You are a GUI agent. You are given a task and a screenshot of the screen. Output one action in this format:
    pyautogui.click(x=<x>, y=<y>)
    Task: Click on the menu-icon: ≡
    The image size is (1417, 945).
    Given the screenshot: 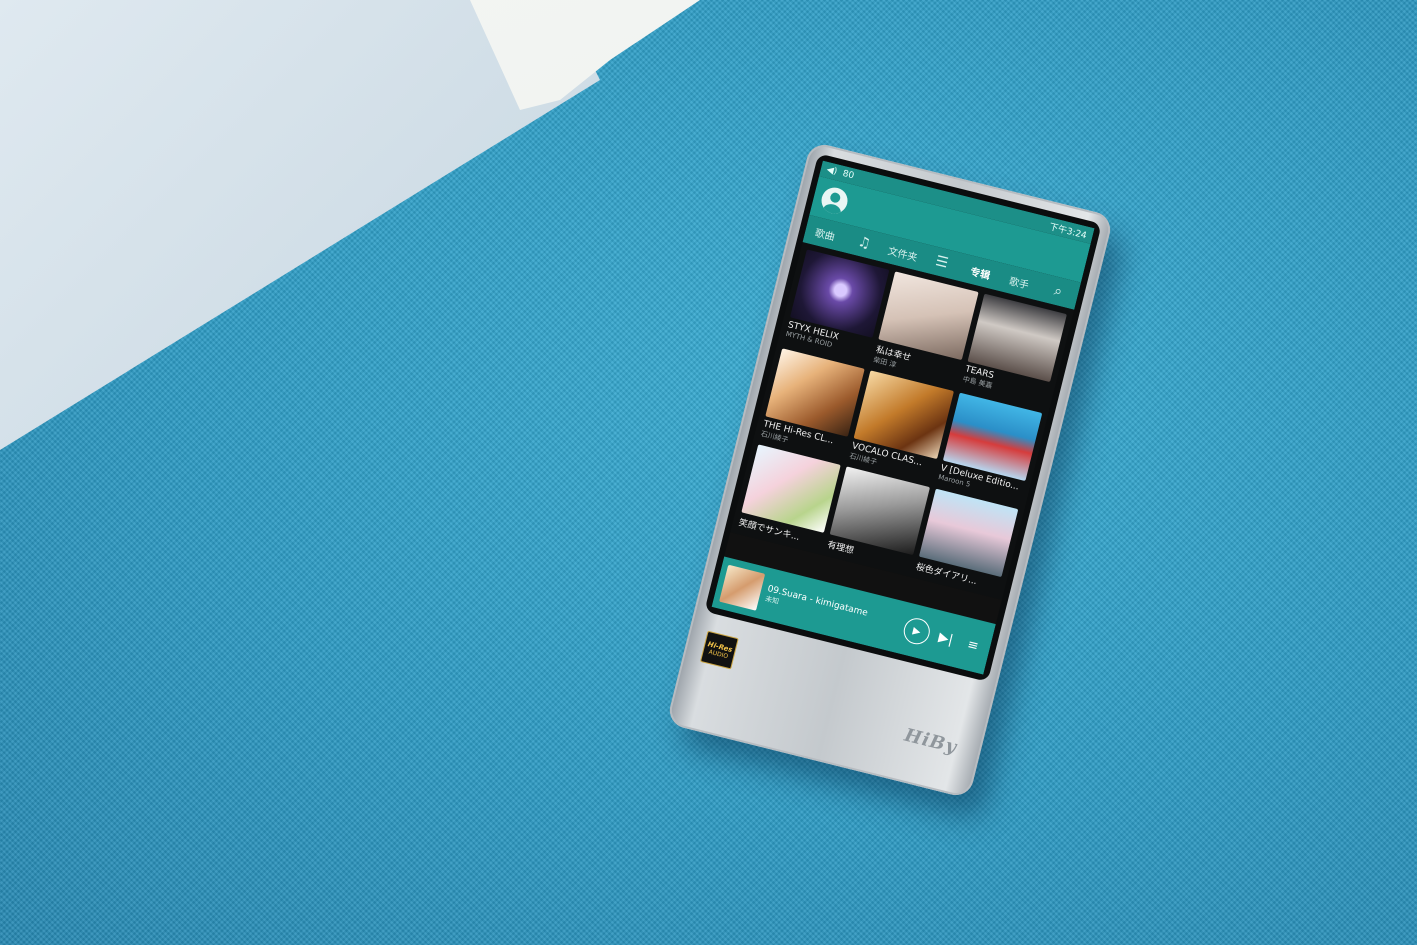 What is the action you would take?
    pyautogui.click(x=973, y=645)
    